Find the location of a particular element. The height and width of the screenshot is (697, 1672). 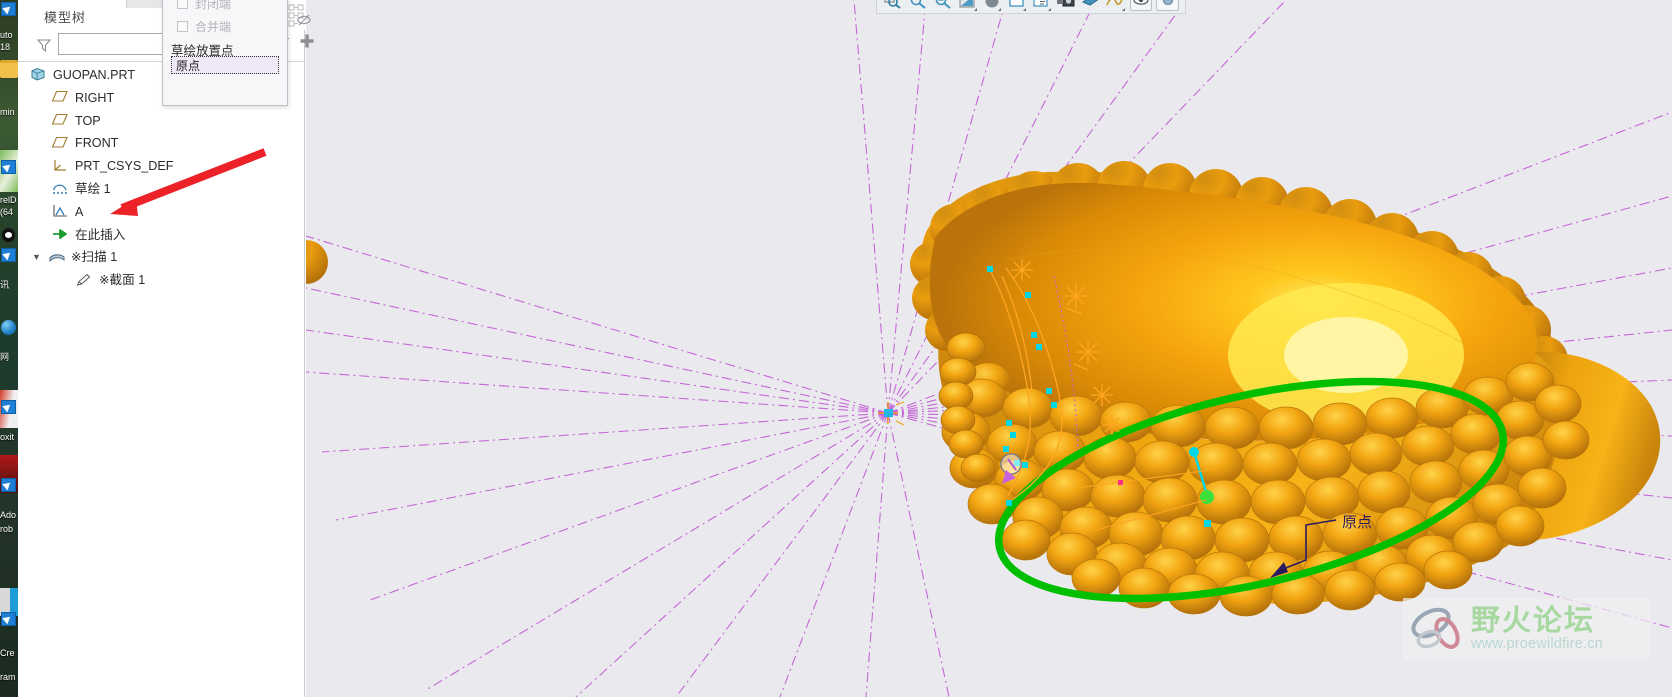

sketch-placement-point-field: 原点 is located at coordinates (225, 65).